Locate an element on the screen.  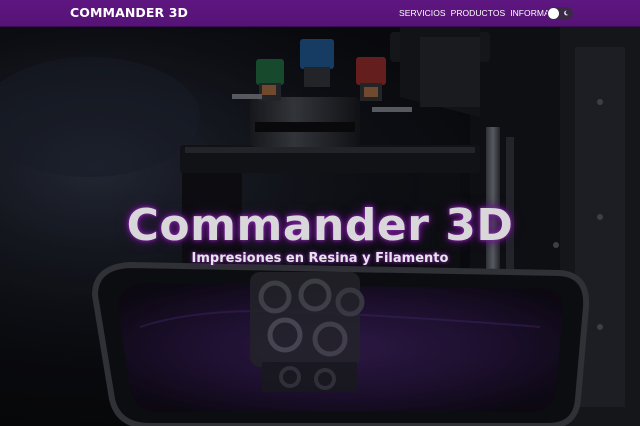
nav-link-productos: PRODUCTOS is located at coordinates (478, 13).